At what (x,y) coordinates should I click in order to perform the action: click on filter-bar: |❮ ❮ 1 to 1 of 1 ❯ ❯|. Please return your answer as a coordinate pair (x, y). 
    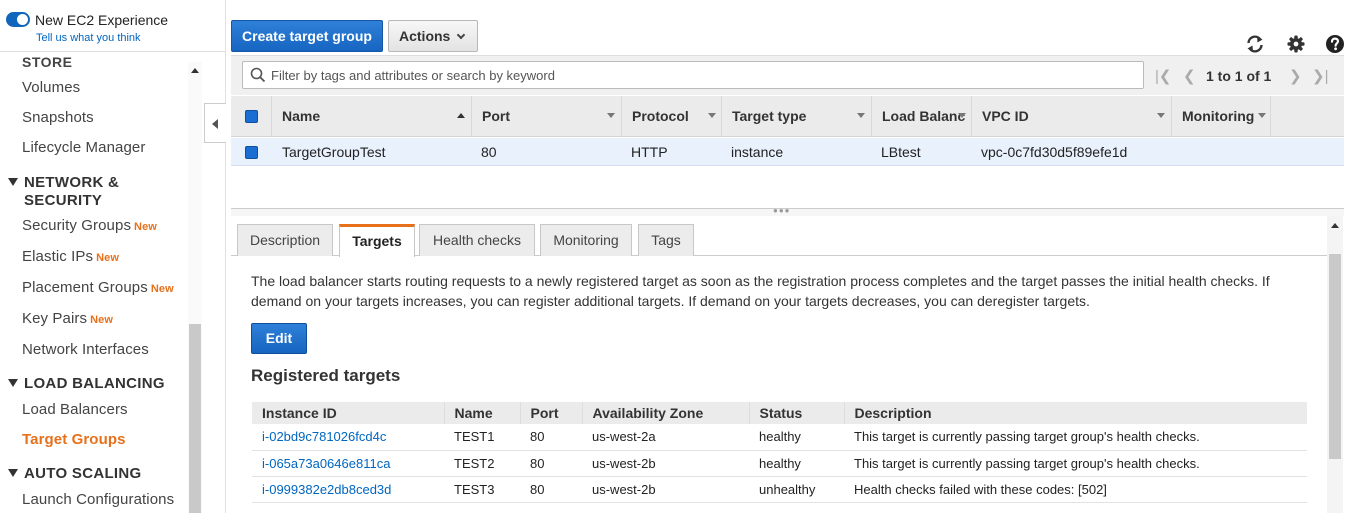
    Looking at the image, I should click on (787, 75).